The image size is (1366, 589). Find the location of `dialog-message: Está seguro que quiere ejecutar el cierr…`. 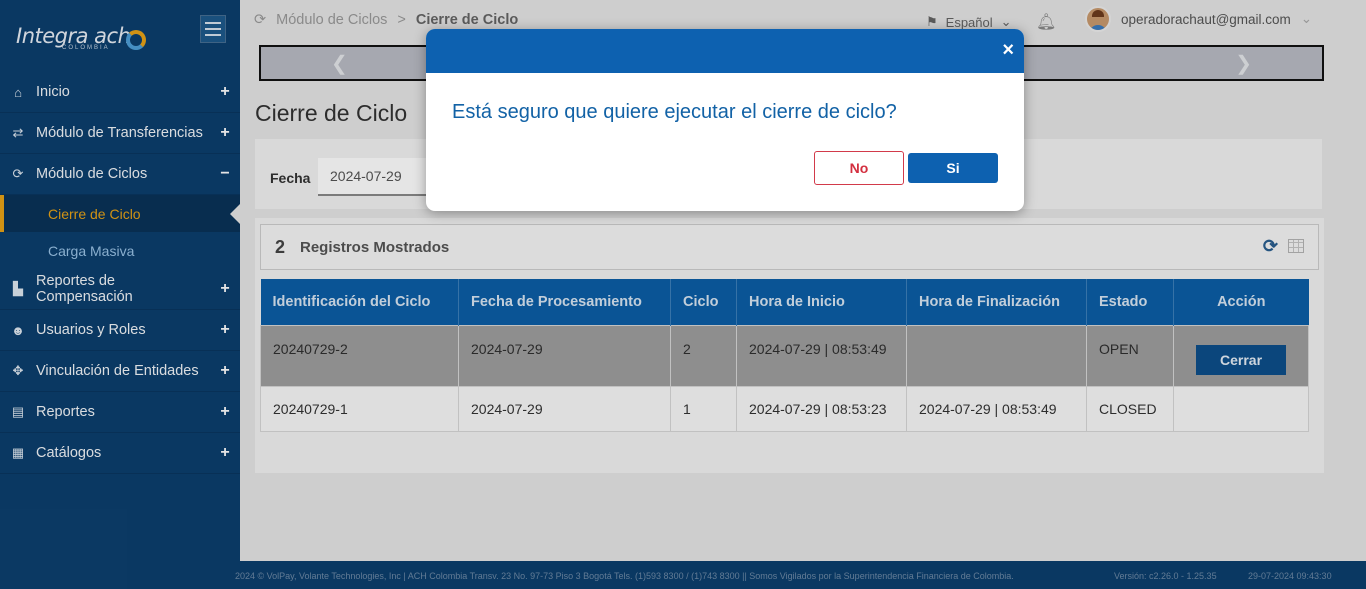

dialog-message: Está seguro que quiere ejecutar el cierr… is located at coordinates (674, 112).